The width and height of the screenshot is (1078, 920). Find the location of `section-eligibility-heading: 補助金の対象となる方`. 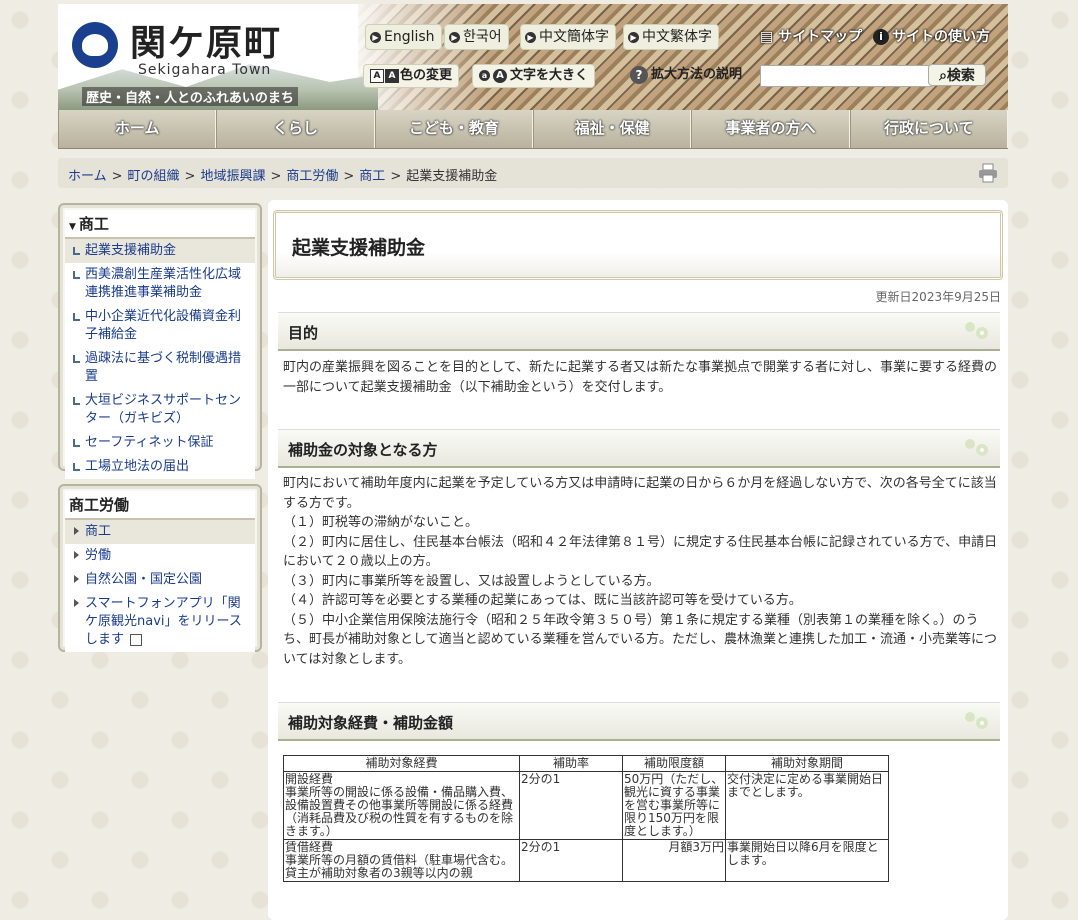

section-eligibility-heading: 補助金の対象となる方 is located at coordinates (639, 448).